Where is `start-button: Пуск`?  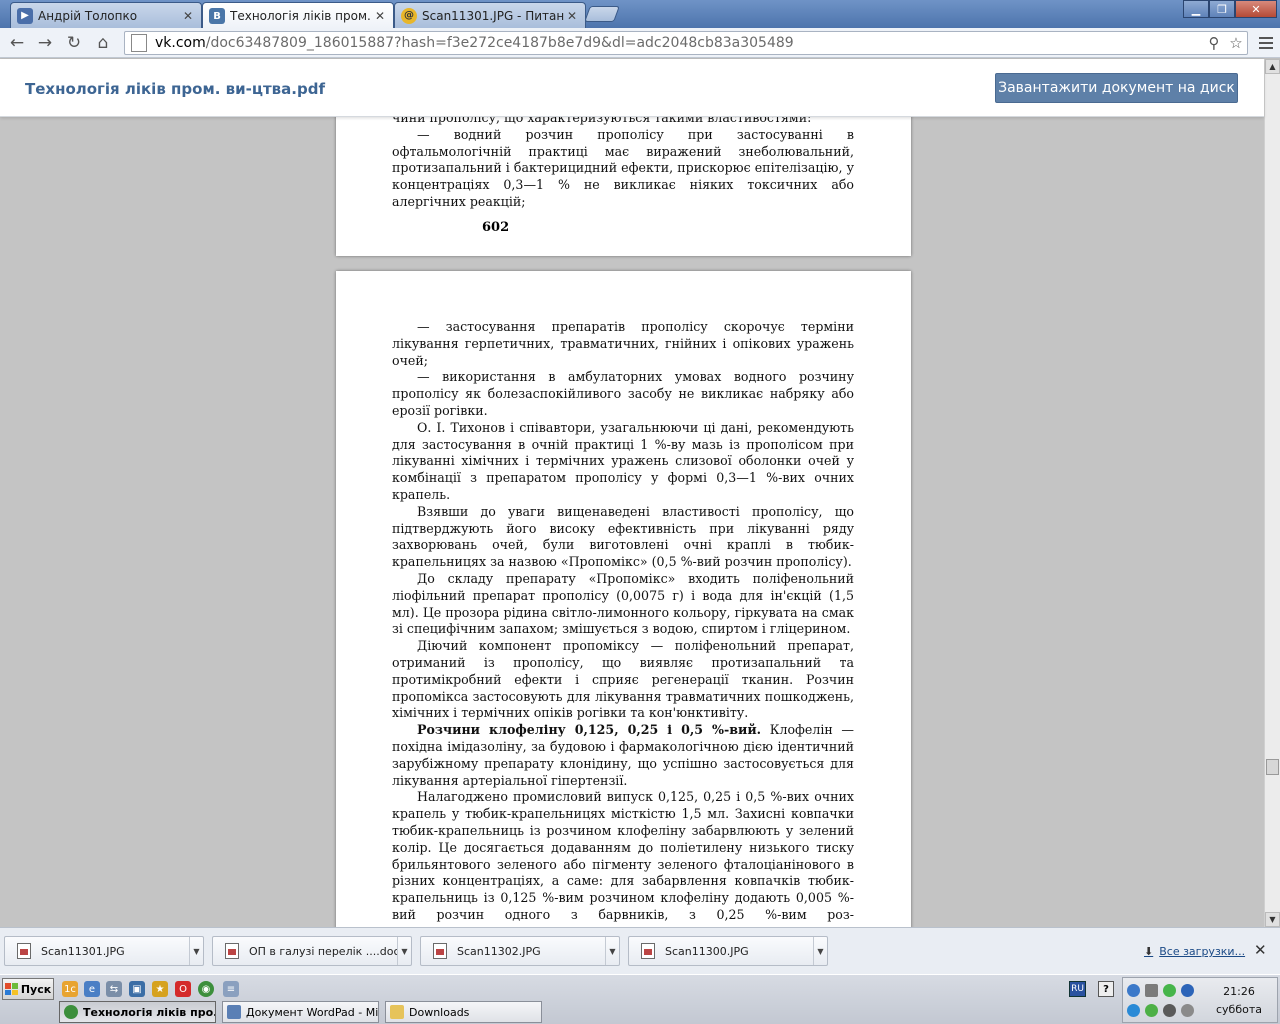
start-button: Пуск is located at coordinates (28, 989).